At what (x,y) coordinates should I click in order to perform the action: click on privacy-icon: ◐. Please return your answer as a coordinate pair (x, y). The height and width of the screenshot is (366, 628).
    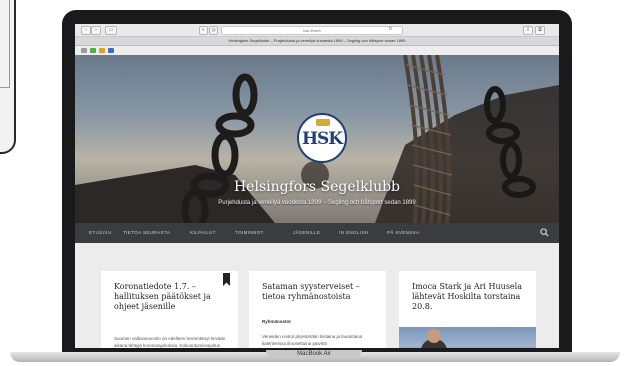
    Looking at the image, I should click on (203, 30).